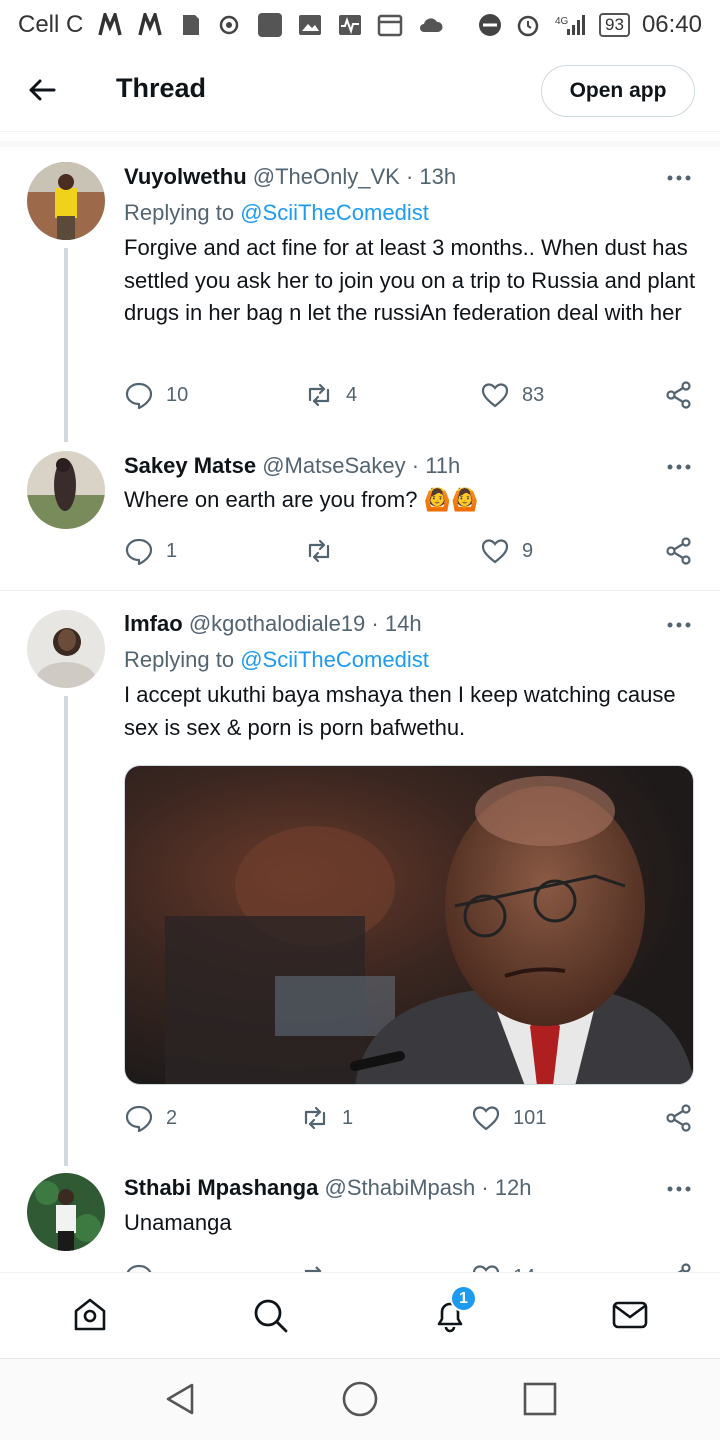  I want to click on do-not-disturb-icon, so click(490, 25).